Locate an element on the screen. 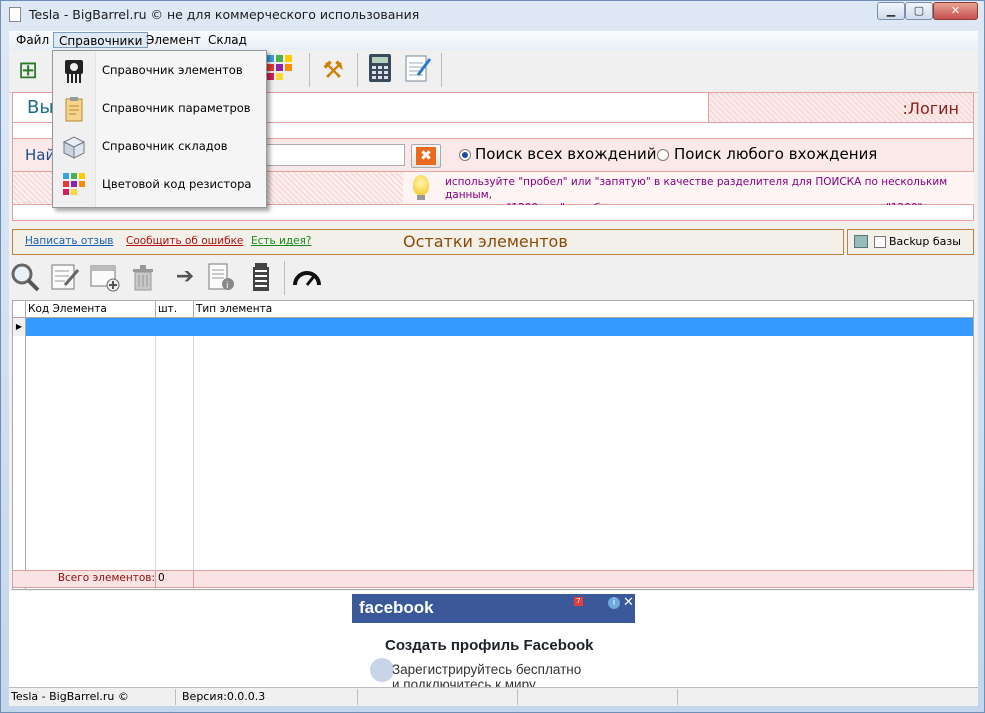  arrow-right-icon: ➔ is located at coordinates (185, 277).